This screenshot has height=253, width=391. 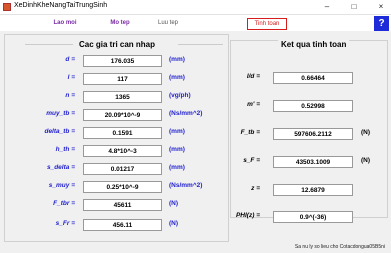 What do you see at coordinates (122, 61) in the screenshot?
I see `input-d: 176.035` at bounding box center [122, 61].